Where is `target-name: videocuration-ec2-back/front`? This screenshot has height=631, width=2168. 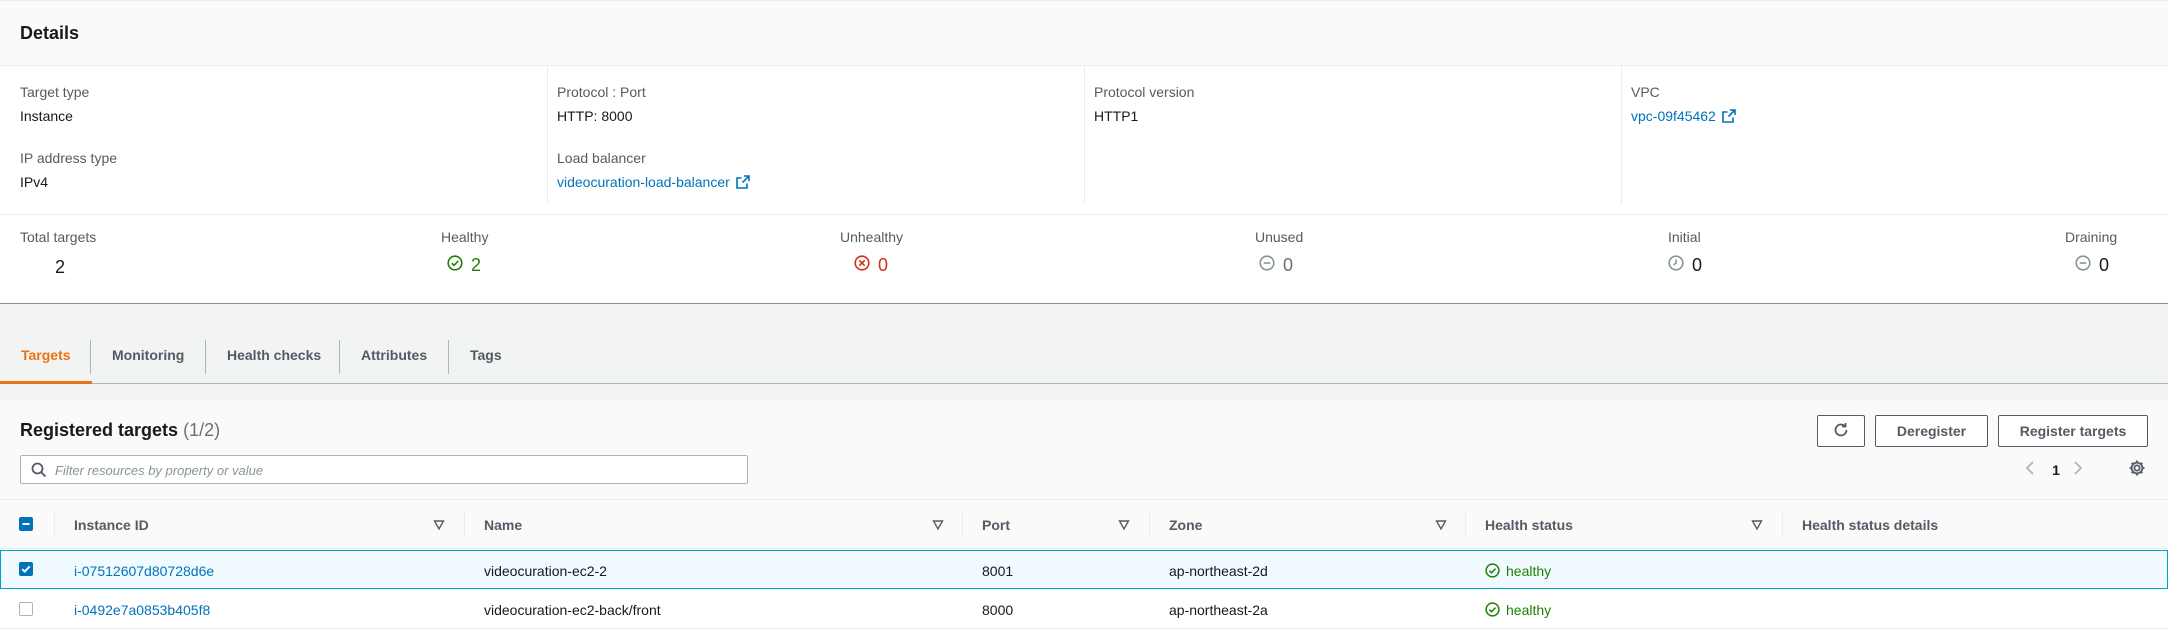
target-name: videocuration-ec2-back/front is located at coordinates (572, 609).